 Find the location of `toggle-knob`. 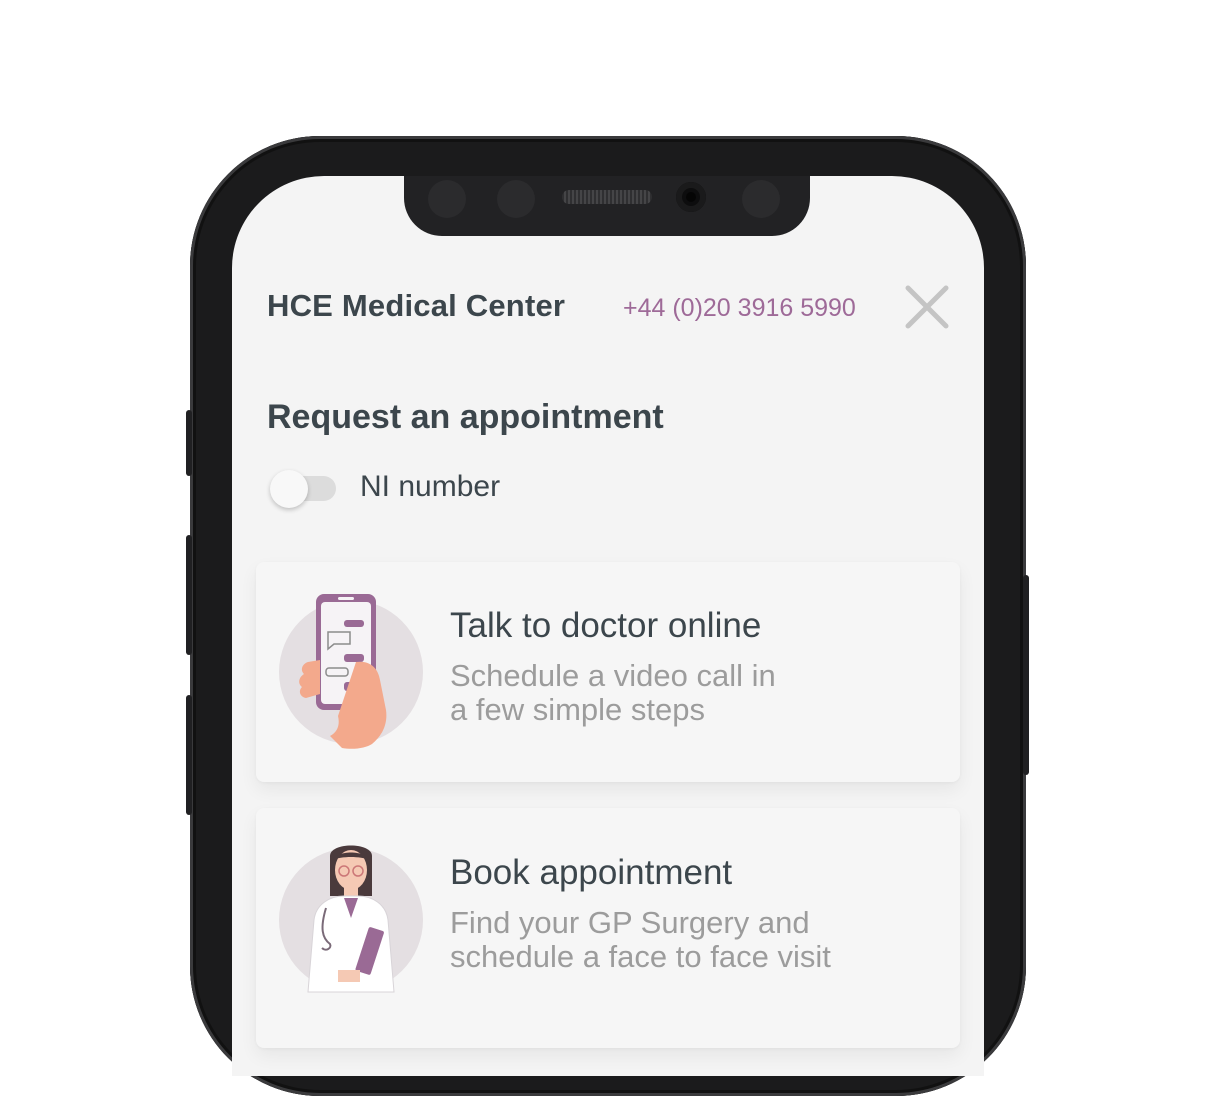

toggle-knob is located at coordinates (289, 489).